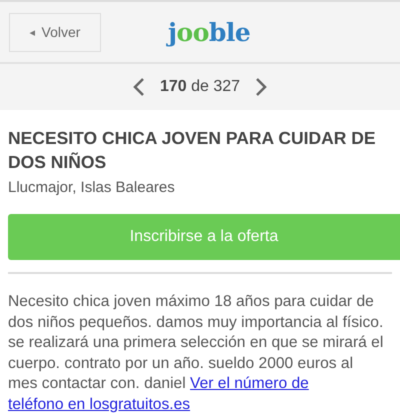 The height and width of the screenshot is (419, 400). What do you see at coordinates (192, 150) in the screenshot?
I see `job-title: NECESITO CHICA JOVEN PARA CUIDAR DE DOS NIÑOS` at bounding box center [192, 150].